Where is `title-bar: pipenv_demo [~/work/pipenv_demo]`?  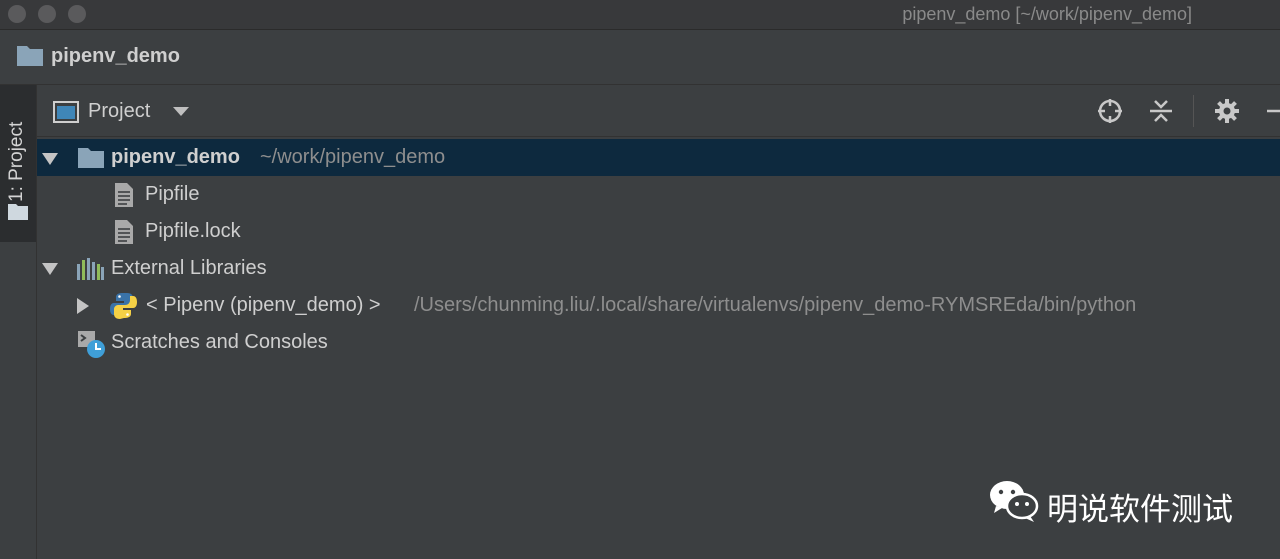 title-bar: pipenv_demo [~/work/pipenv_demo] is located at coordinates (640, 15).